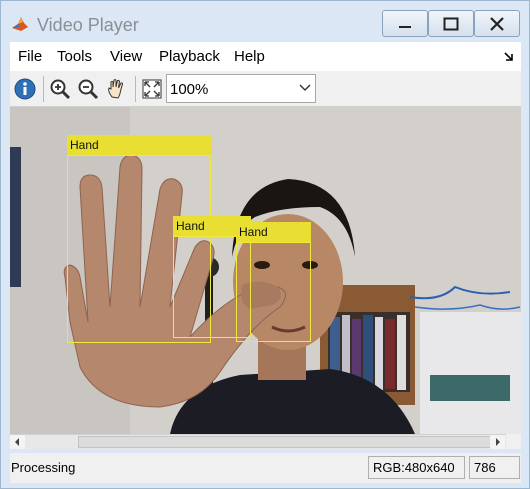 Image resolution: width=530 pixels, height=489 pixels. I want to click on chevron-left-icon, so click(17, 442).